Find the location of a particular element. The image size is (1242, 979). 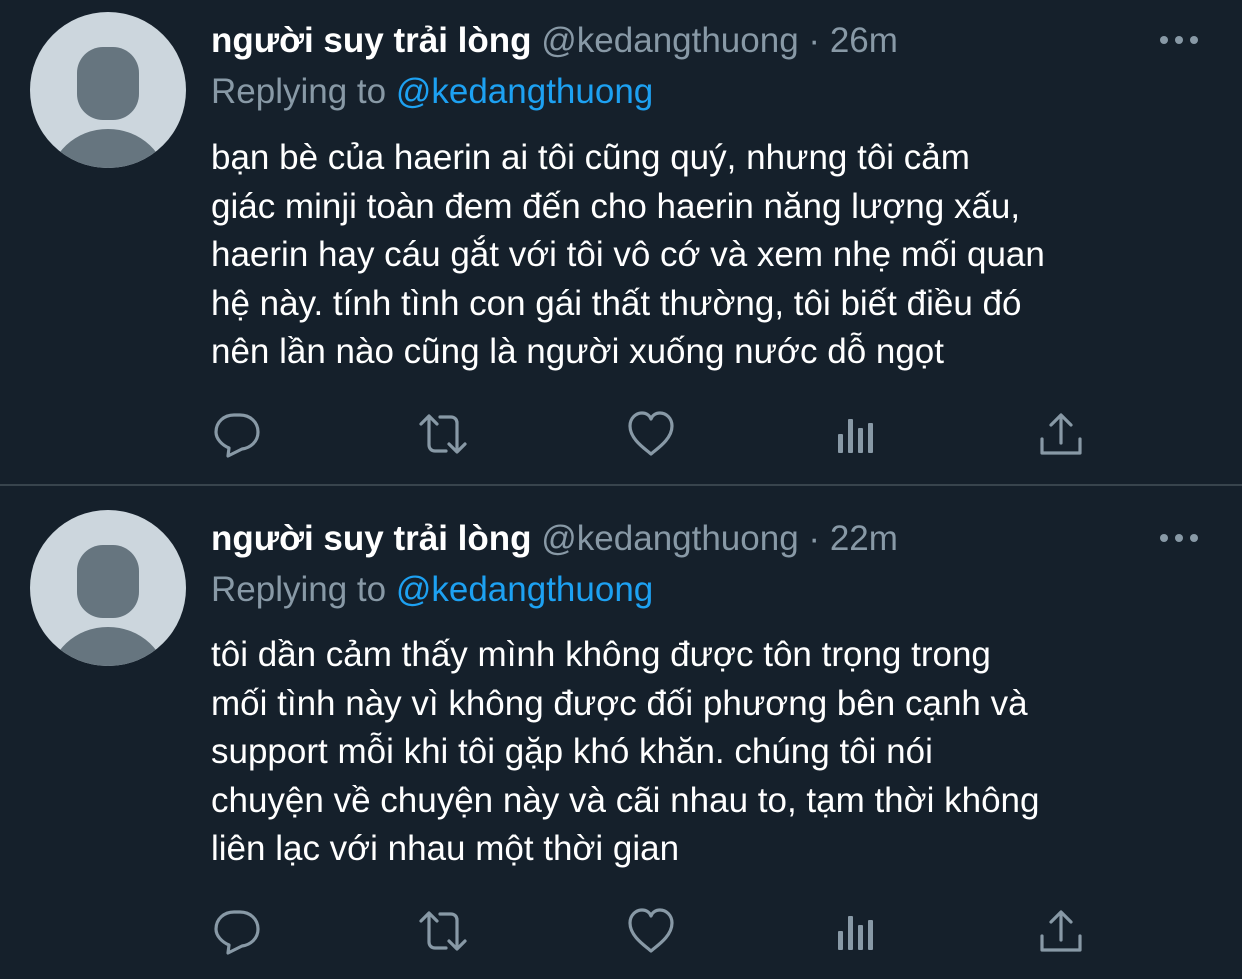

tweet-header: người suy trải lòng @kedangthuong · 26m is located at coordinates (554, 41).